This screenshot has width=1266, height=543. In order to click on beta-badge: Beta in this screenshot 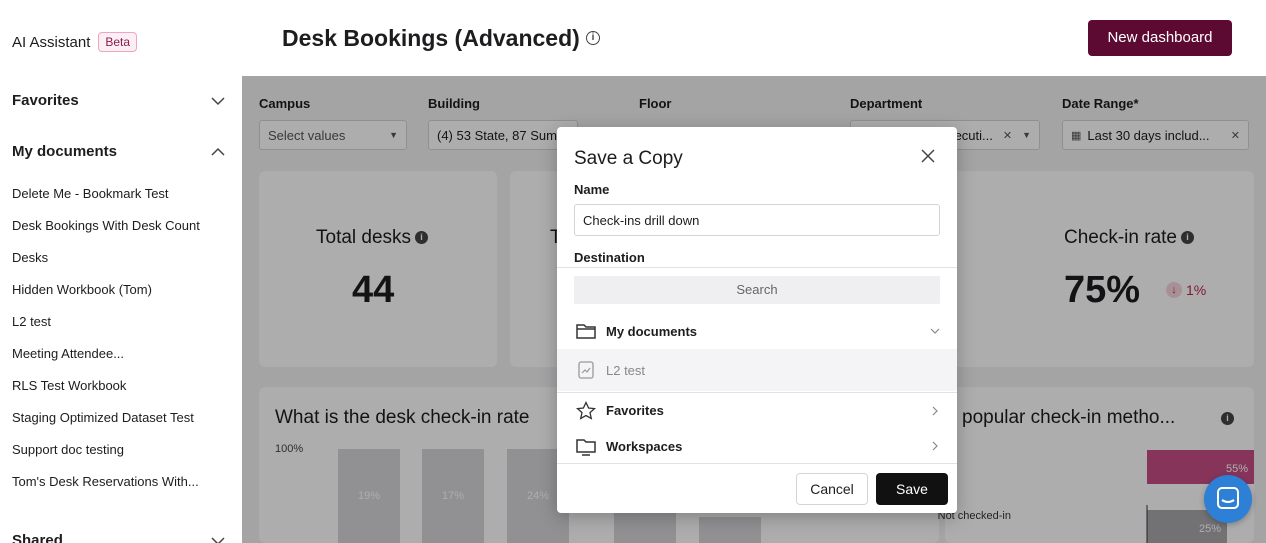, I will do `click(118, 42)`.